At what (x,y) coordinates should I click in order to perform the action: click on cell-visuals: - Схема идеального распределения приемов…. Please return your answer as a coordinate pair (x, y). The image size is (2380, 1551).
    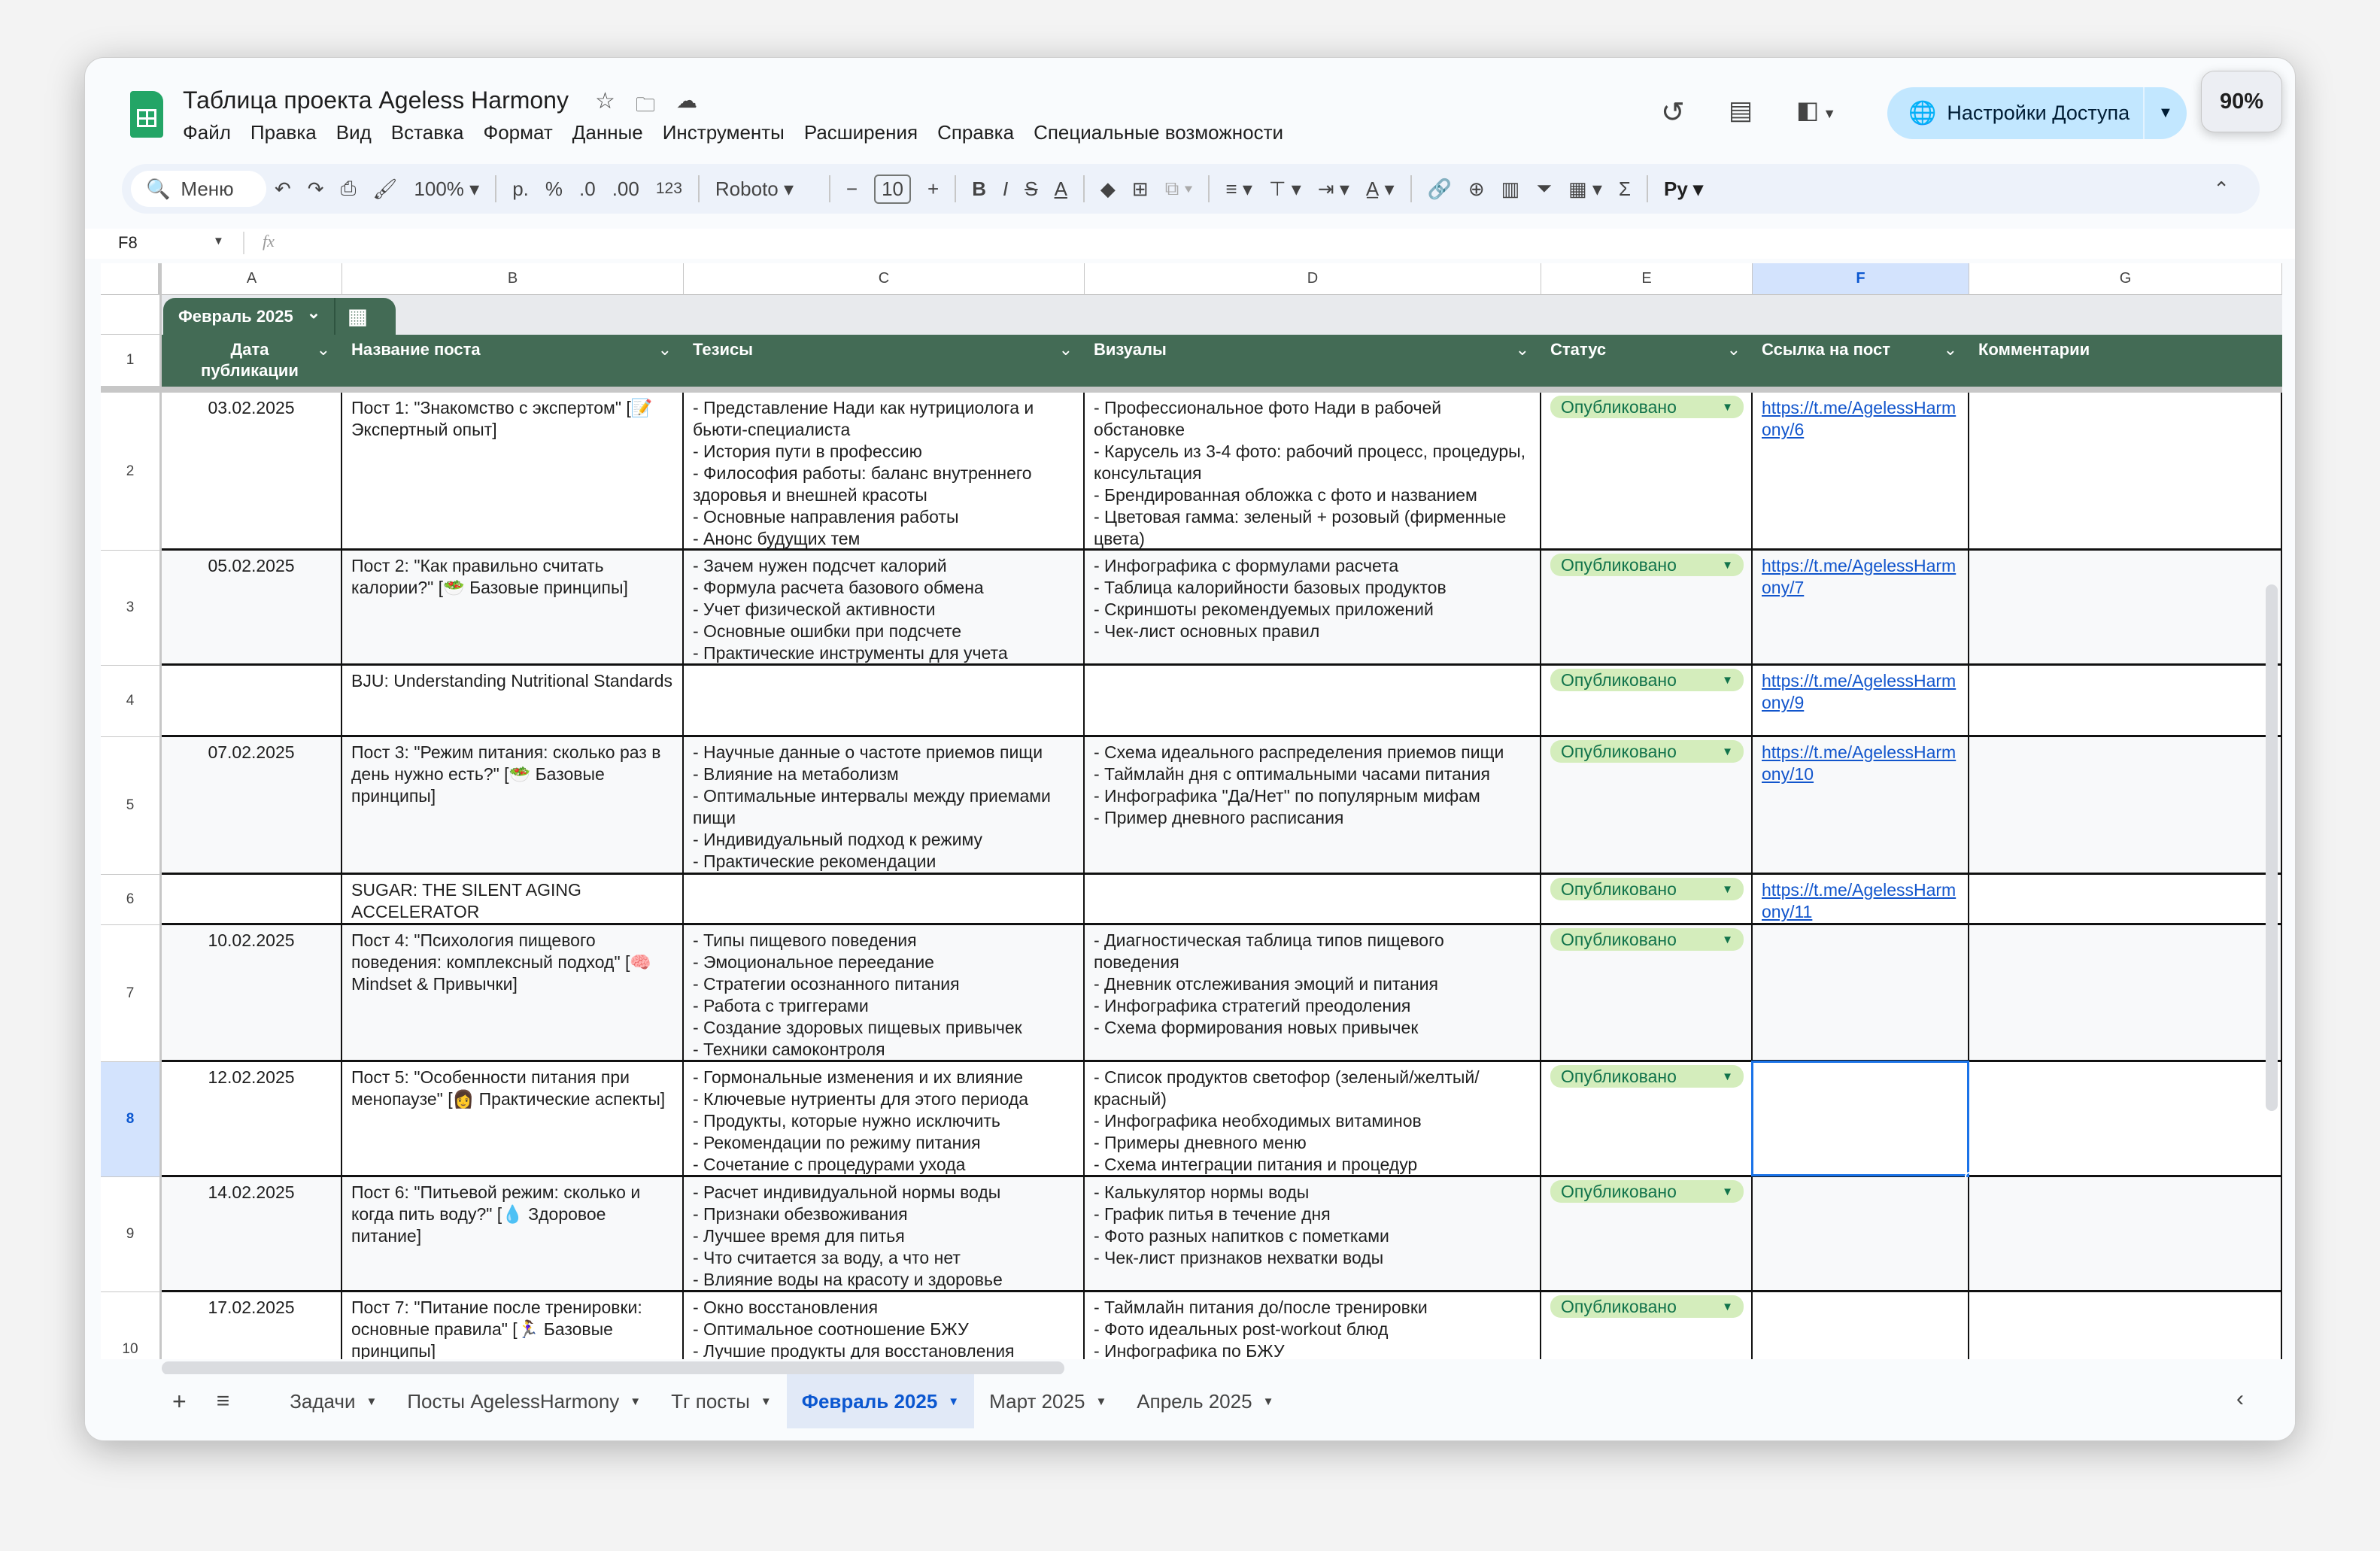
    Looking at the image, I should click on (1313, 806).